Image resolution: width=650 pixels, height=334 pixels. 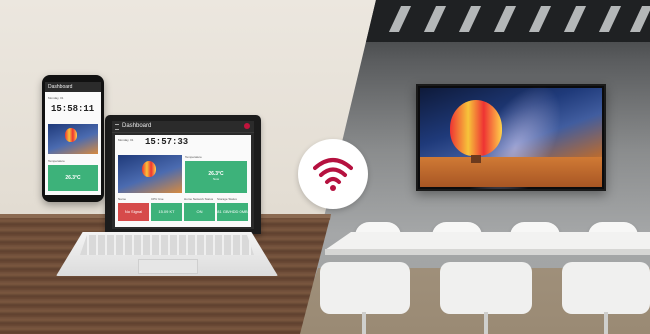 I want to click on temperature-sub: Now, so click(x=215, y=179).